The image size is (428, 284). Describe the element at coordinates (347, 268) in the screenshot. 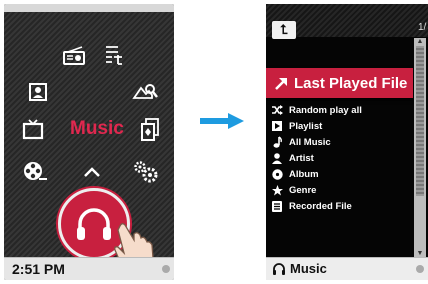

I see `status-bar: Music` at that location.